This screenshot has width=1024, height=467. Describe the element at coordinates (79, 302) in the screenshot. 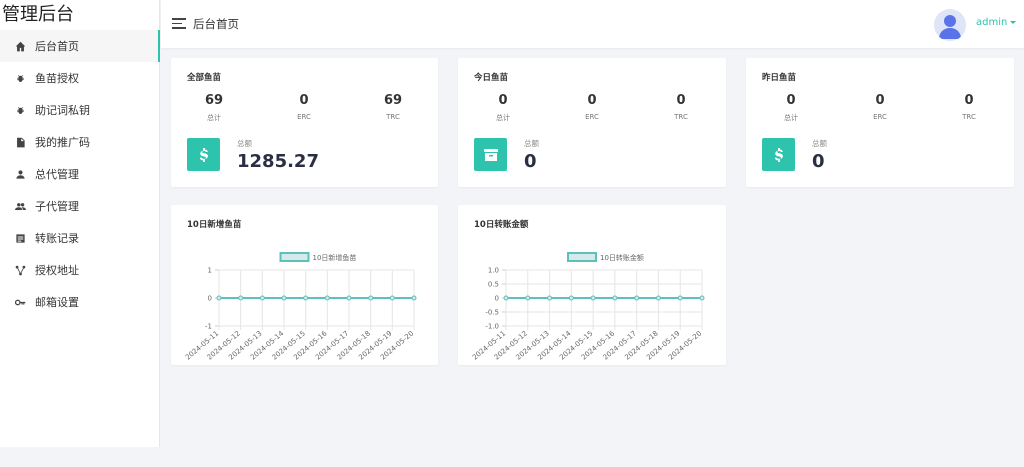

I see `sidebar-item-email-settings: 邮箱设置` at that location.